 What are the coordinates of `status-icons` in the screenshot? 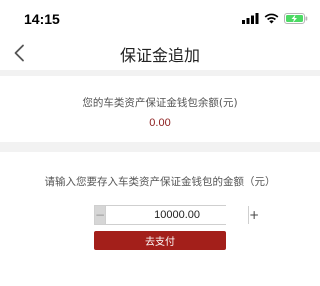 It's located at (275, 18).